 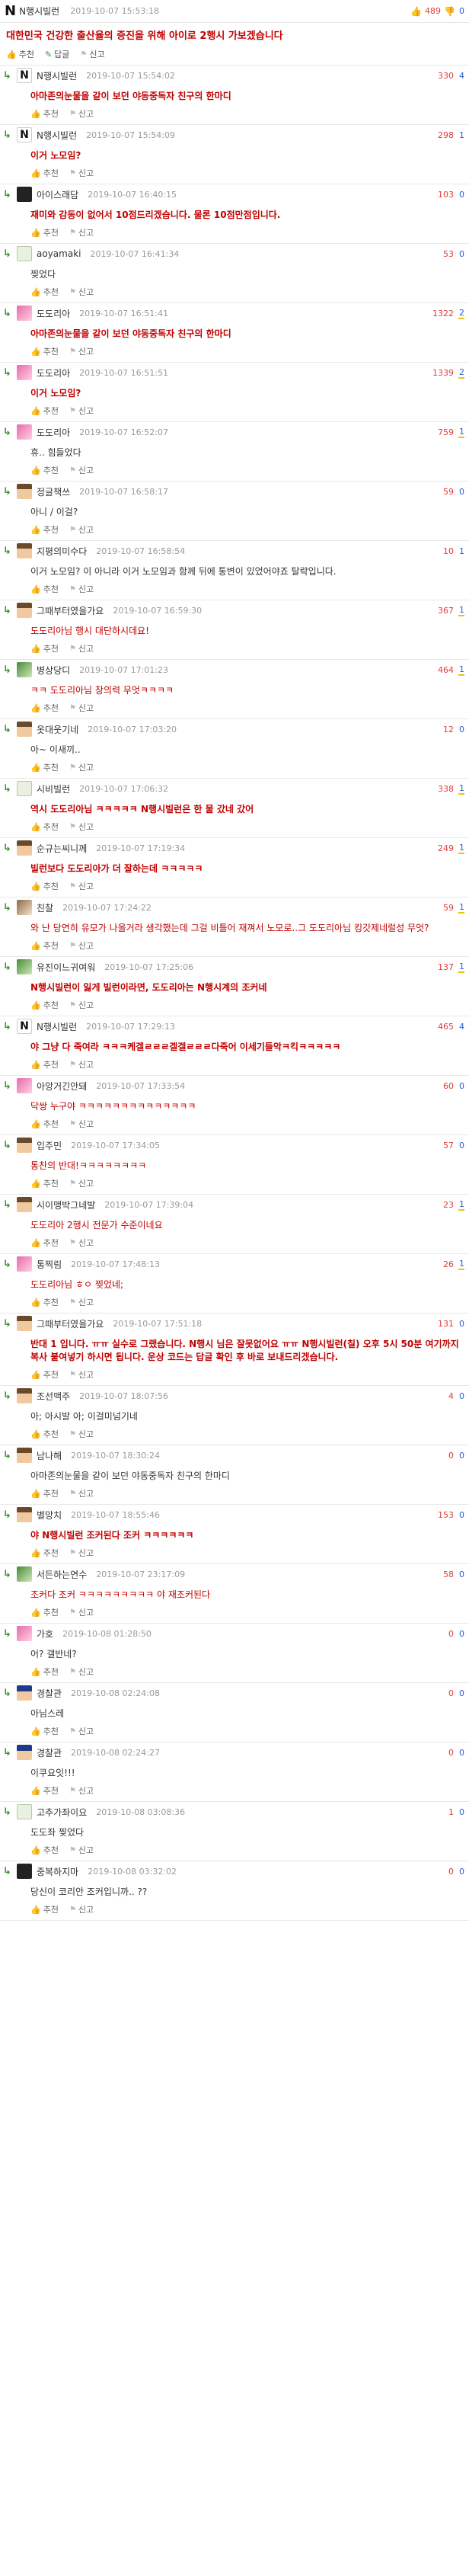 What do you see at coordinates (58, 729) in the screenshot?
I see `comment-nickname: 옷대웃기네` at bounding box center [58, 729].